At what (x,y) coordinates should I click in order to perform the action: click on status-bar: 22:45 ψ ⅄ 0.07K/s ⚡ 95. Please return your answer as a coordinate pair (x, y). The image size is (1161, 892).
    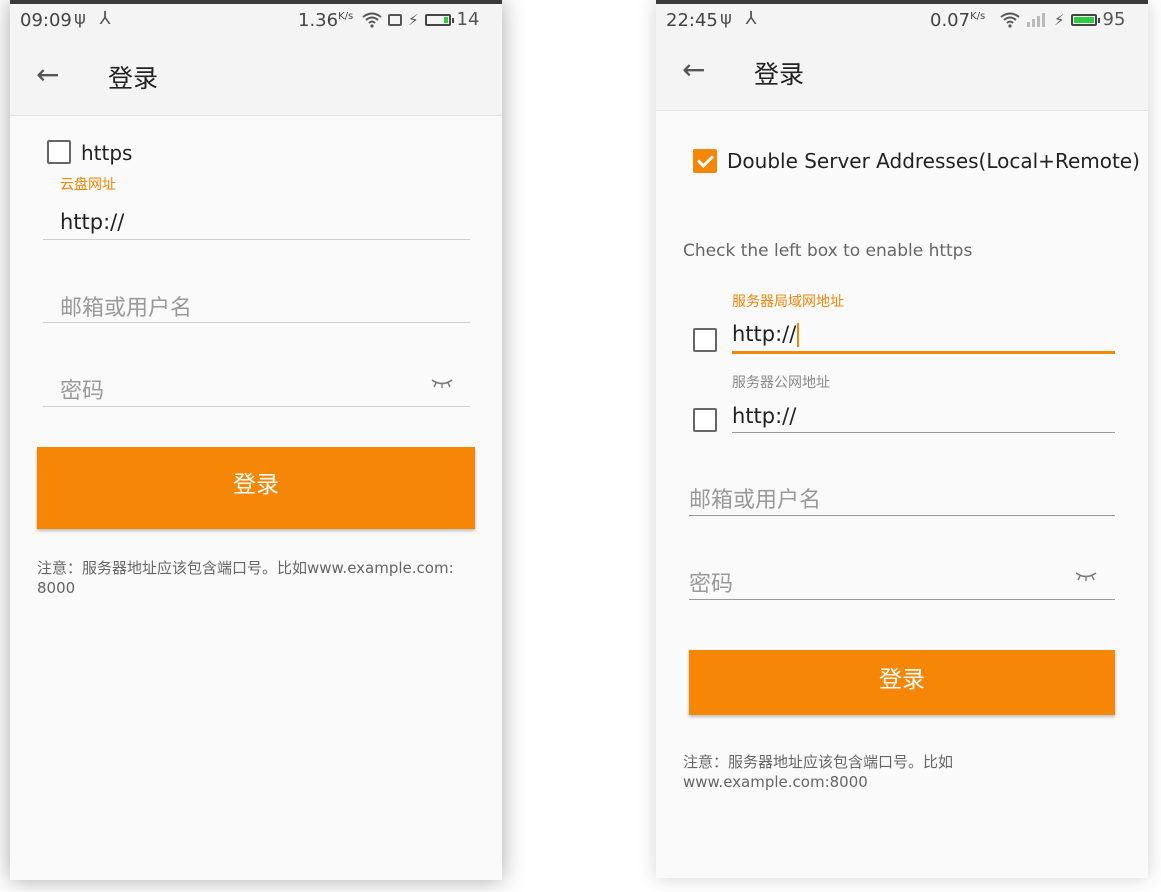
    Looking at the image, I should click on (902, 20).